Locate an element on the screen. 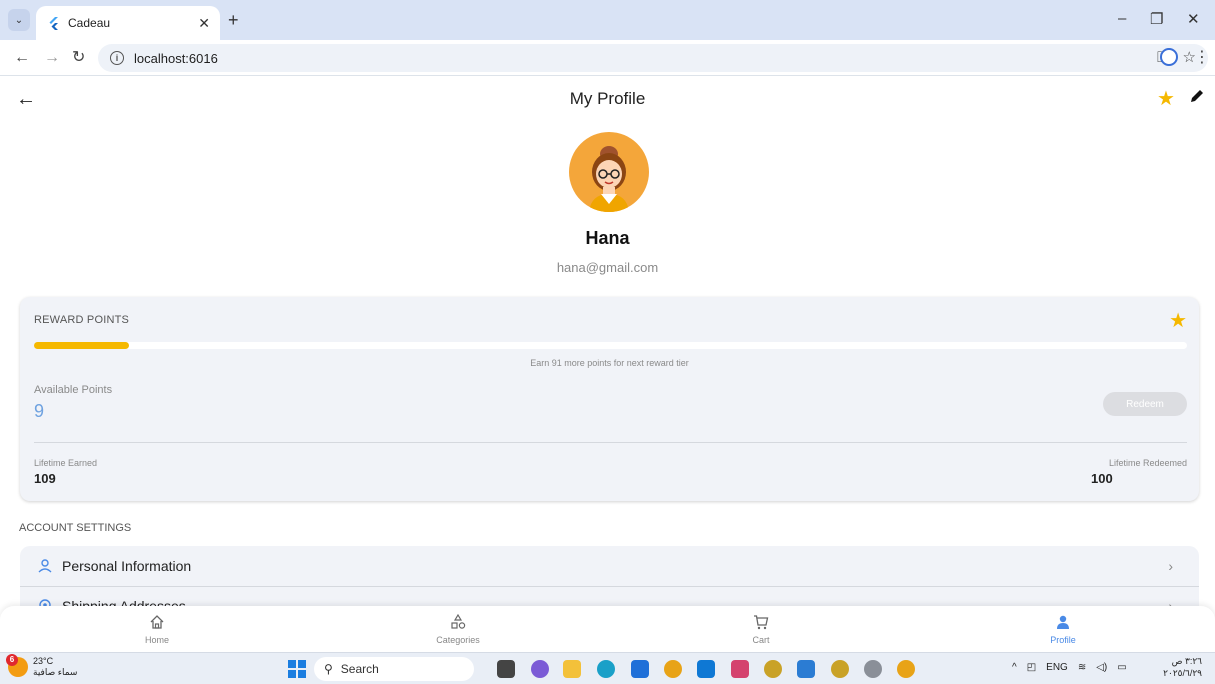 The height and width of the screenshot is (684, 1215). nav-label: Home is located at coordinates (156, 640).